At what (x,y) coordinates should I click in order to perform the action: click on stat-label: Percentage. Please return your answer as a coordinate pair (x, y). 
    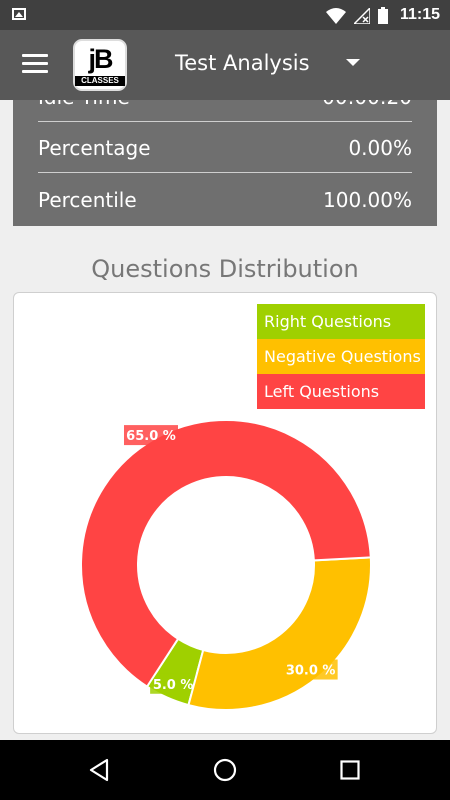
    Looking at the image, I should click on (94, 148).